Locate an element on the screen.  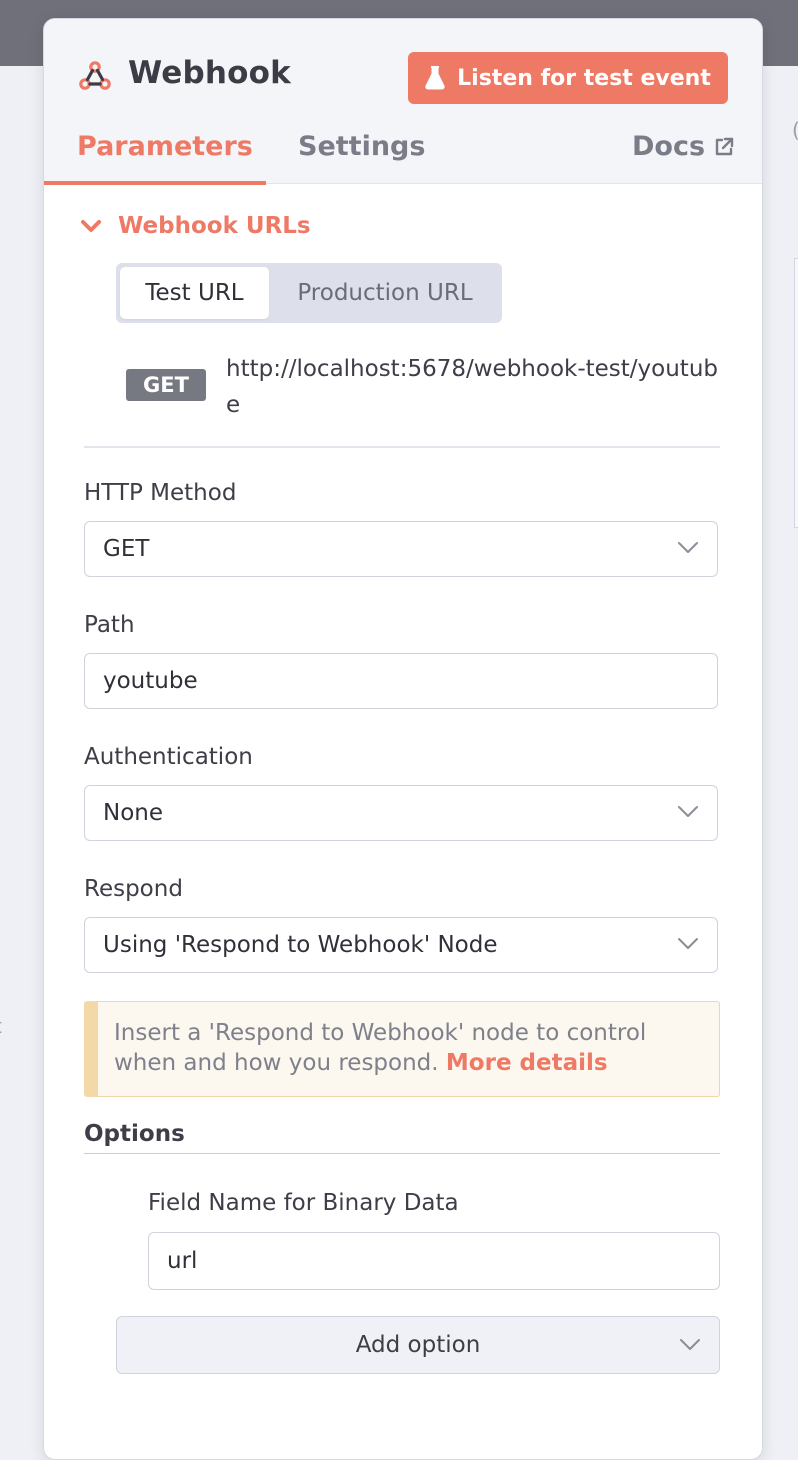
webhook-urls-toggle: Webhook URLs is located at coordinates (195, 226).